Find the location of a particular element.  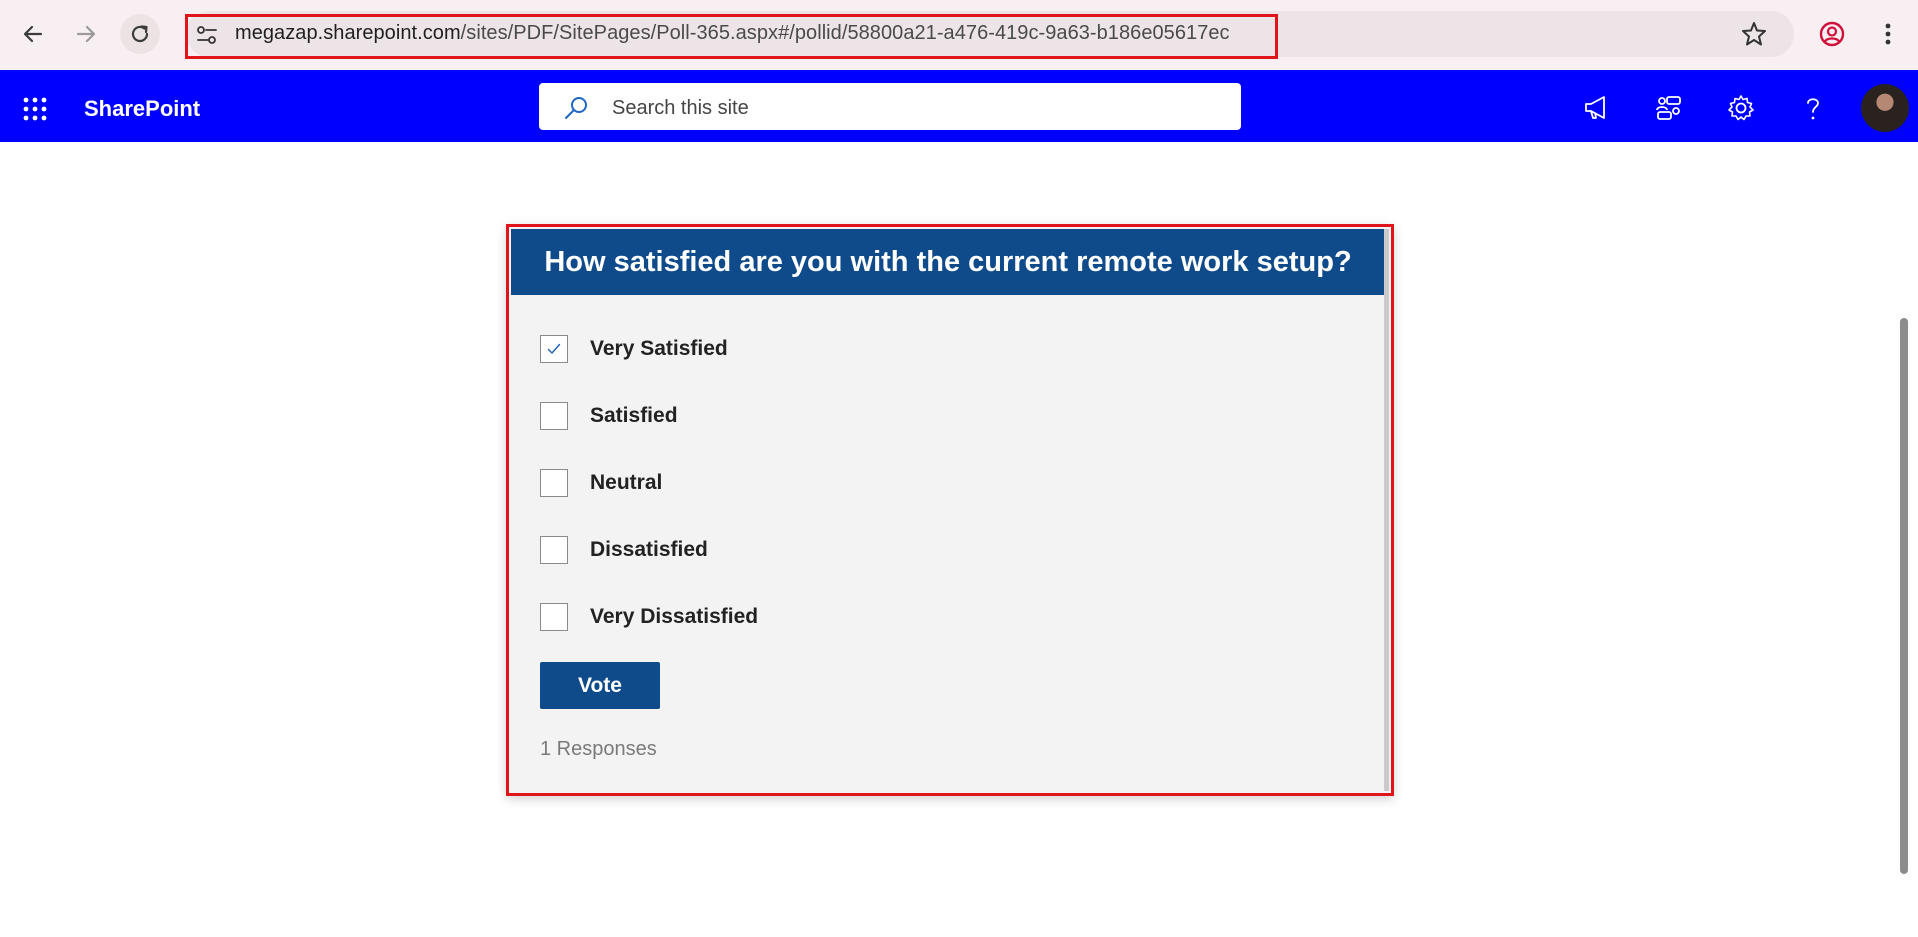

star-icon is located at coordinates (1754, 34).